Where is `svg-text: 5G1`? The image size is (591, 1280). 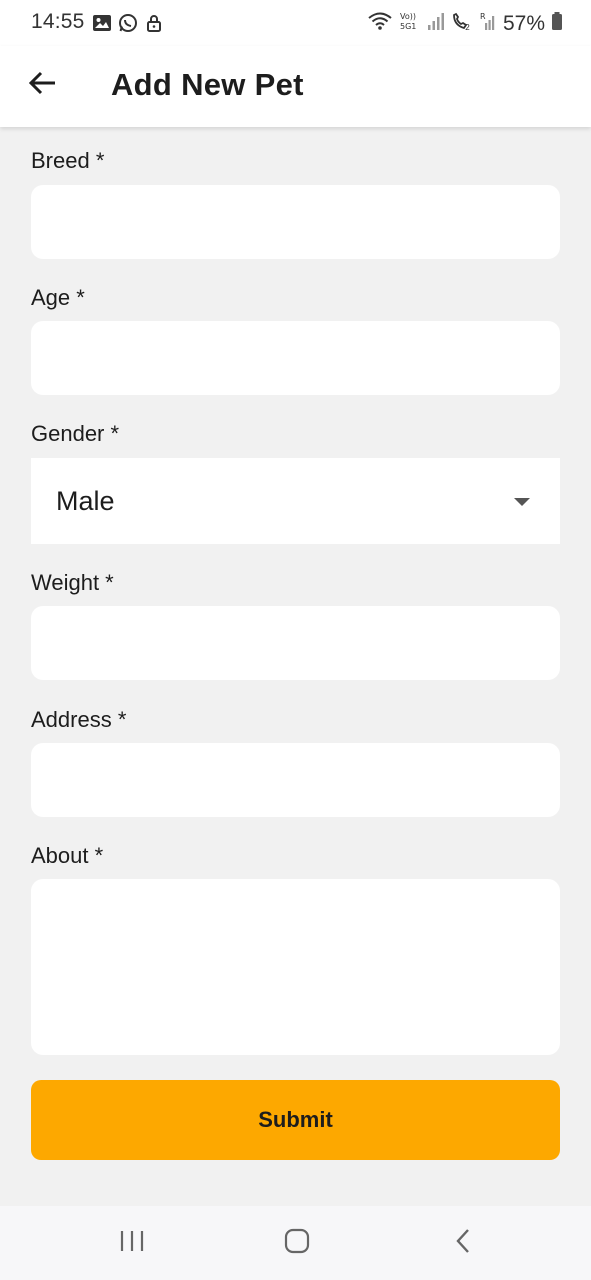 svg-text: 5G1 is located at coordinates (408, 26).